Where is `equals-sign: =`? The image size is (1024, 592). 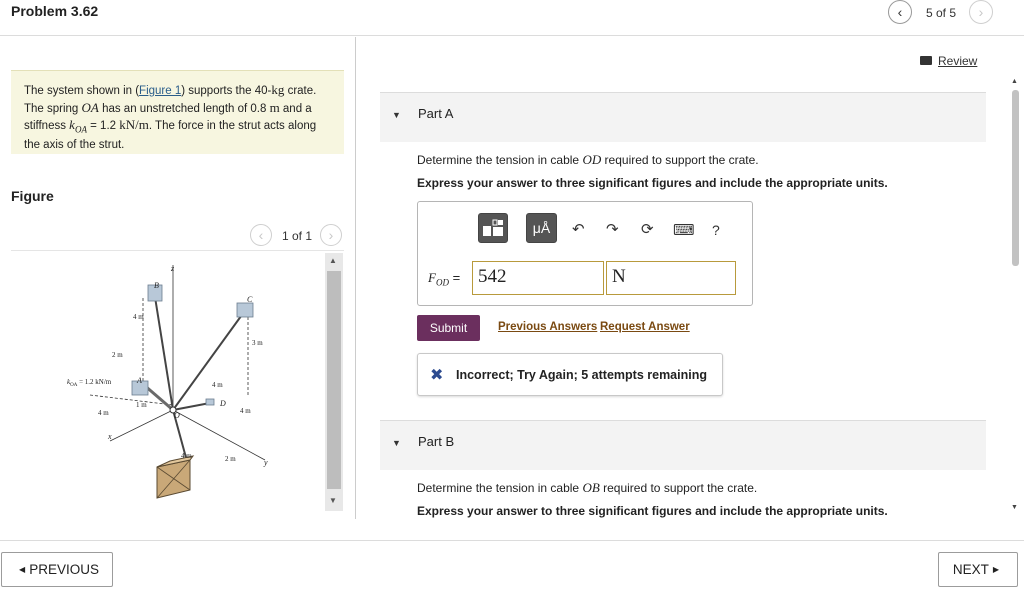
equals-sign: = is located at coordinates (454, 277).